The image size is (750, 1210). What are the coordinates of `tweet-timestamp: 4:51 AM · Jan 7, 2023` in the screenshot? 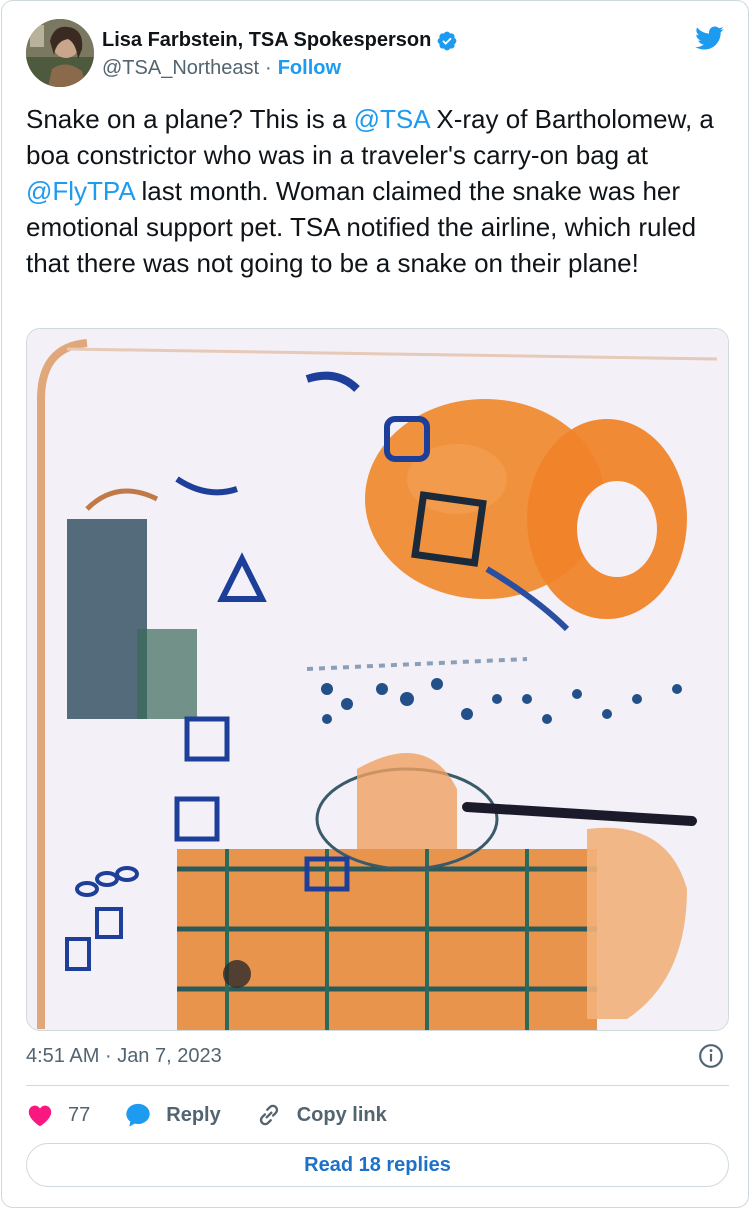 It's located at (124, 1056).